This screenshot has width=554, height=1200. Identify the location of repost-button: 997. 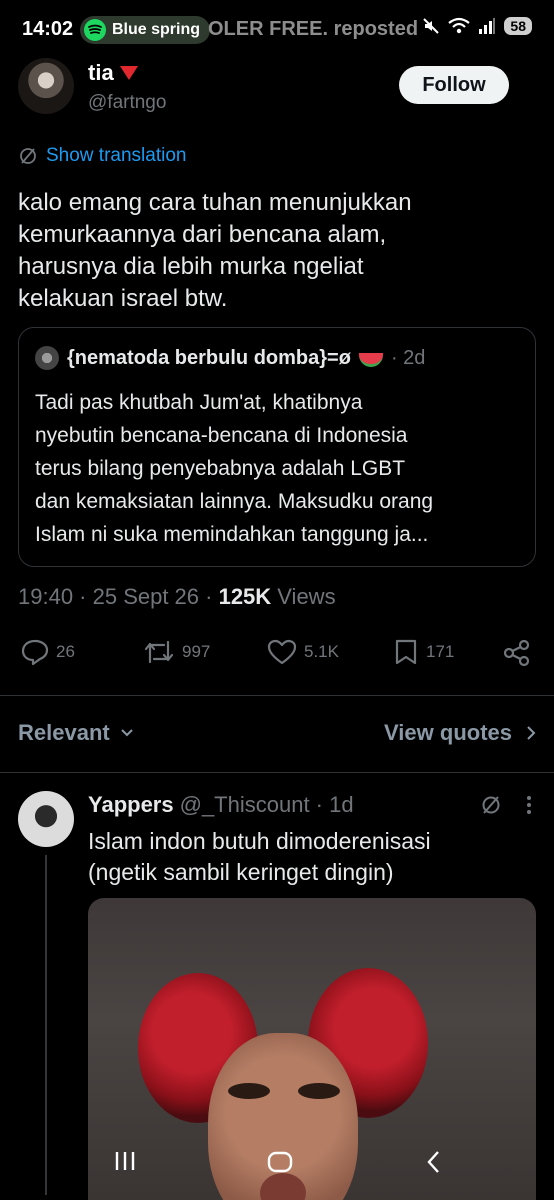
(176, 652).